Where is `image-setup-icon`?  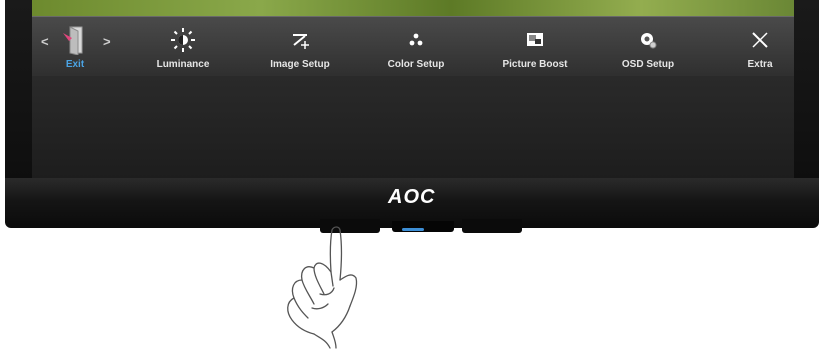 image-setup-icon is located at coordinates (301, 41).